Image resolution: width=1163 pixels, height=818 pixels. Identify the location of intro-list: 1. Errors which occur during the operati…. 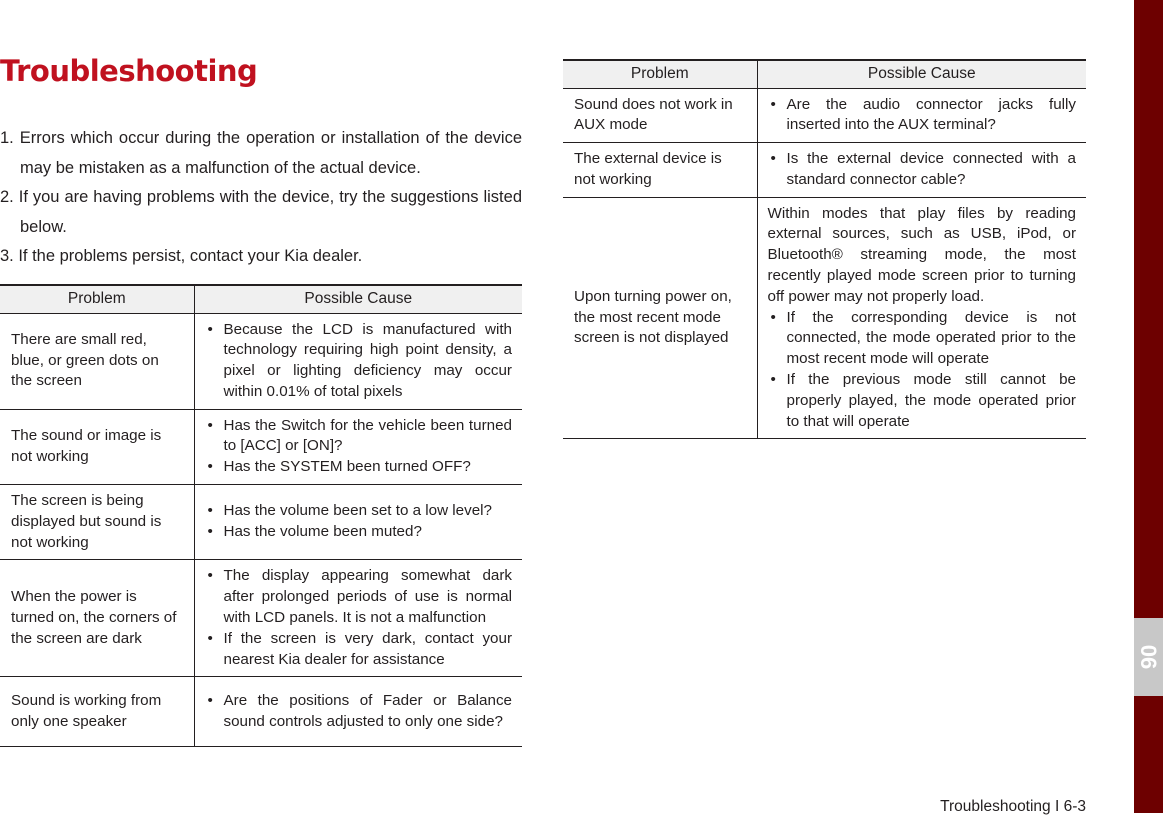
(261, 198).